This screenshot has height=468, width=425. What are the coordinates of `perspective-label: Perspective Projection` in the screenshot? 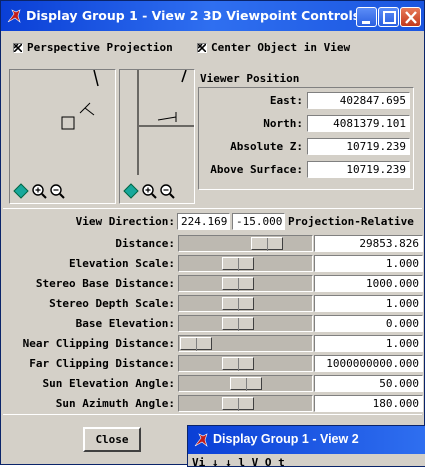 It's located at (100, 47).